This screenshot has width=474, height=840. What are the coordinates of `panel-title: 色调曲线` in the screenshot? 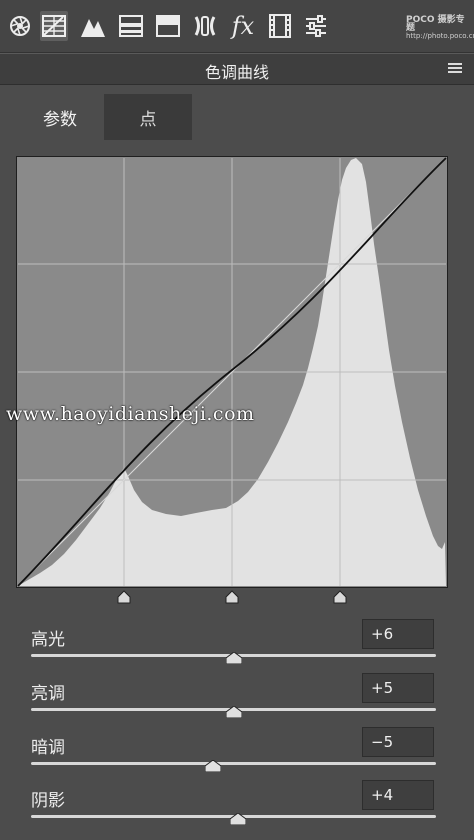 It's located at (236, 72).